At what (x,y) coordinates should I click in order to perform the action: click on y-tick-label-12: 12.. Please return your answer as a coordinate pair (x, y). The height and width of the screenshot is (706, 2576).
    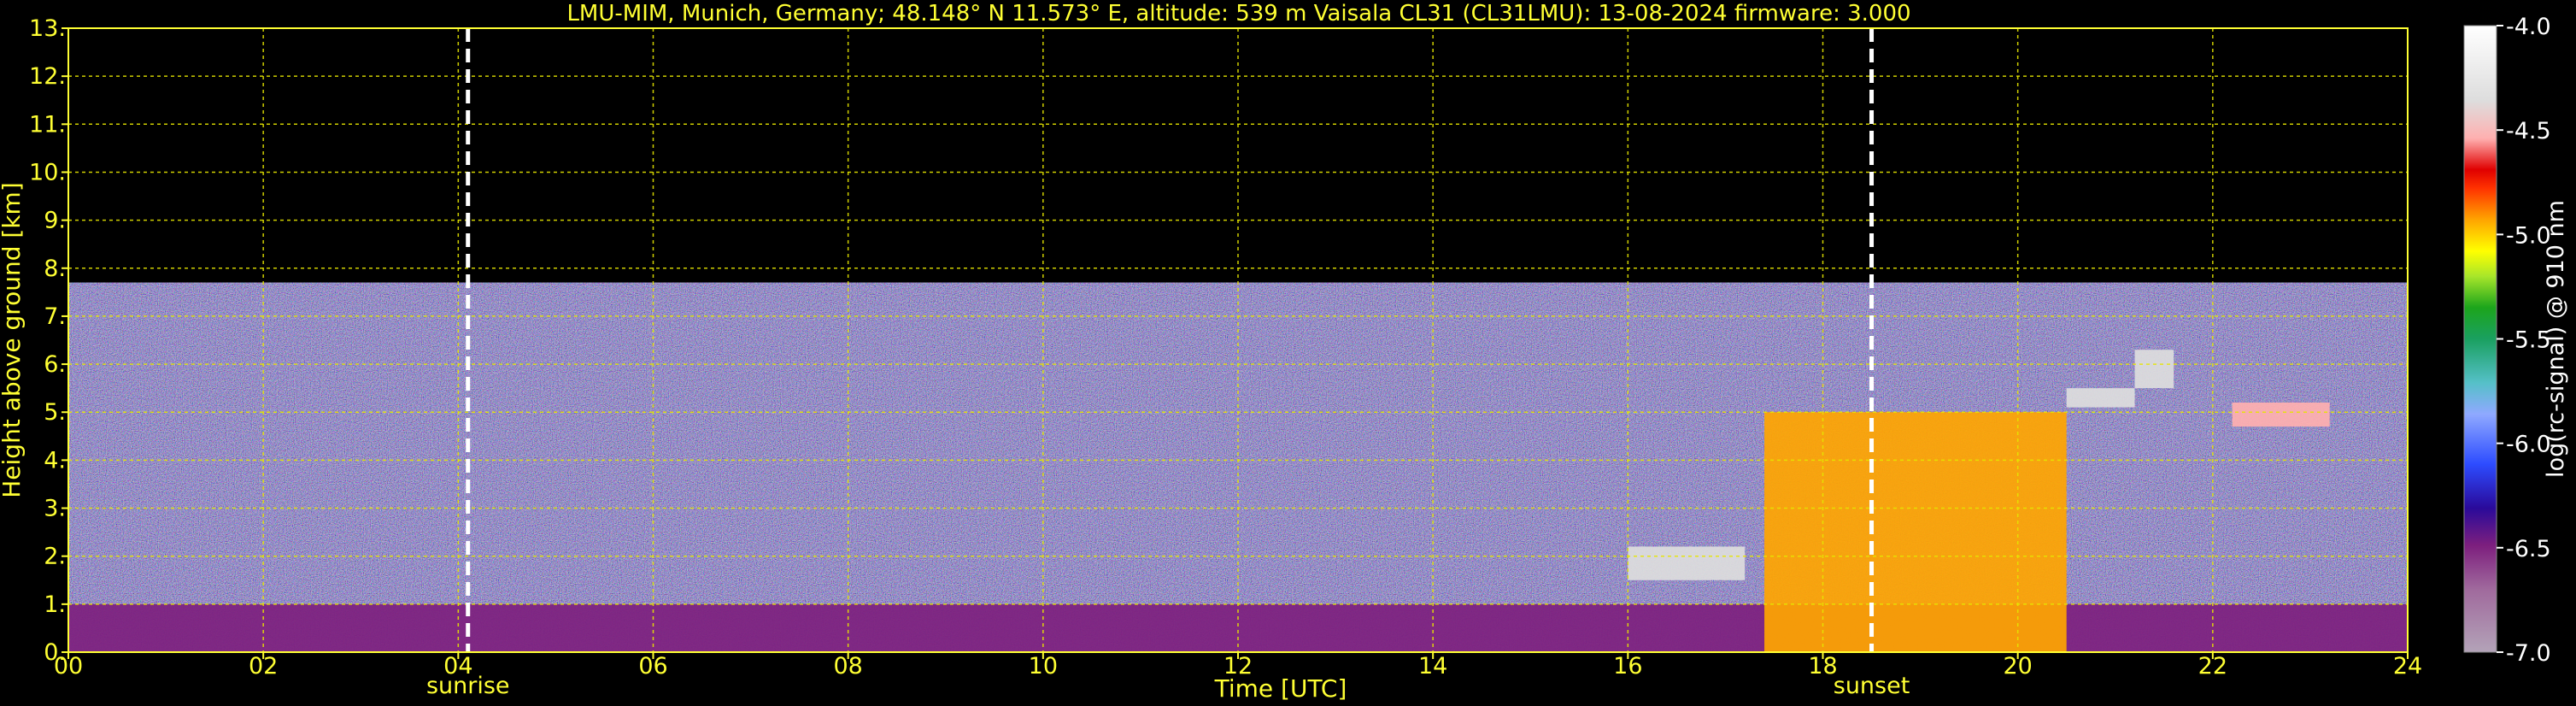
    Looking at the image, I should click on (47, 76).